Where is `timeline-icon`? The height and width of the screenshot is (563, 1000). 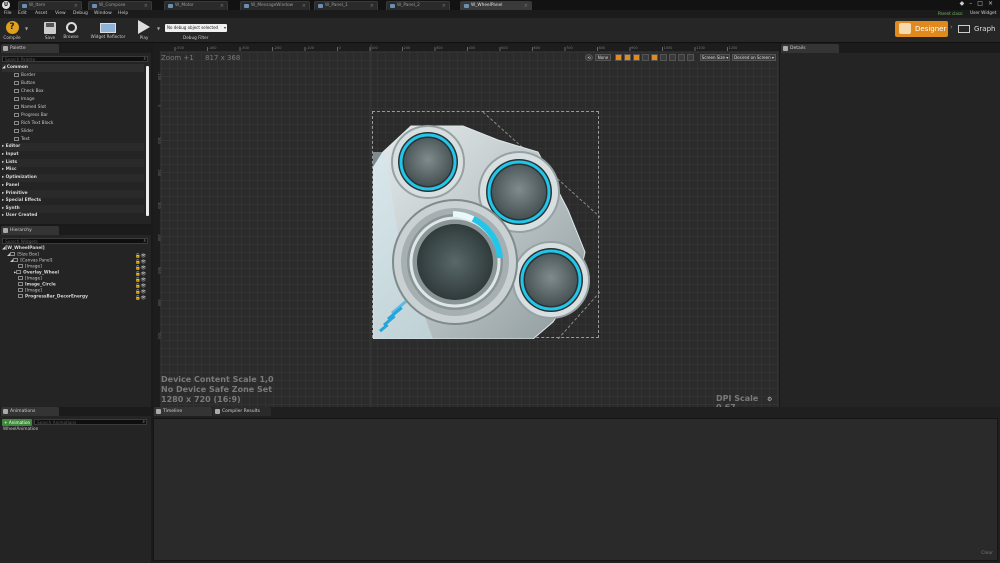 timeline-icon is located at coordinates (158, 411).